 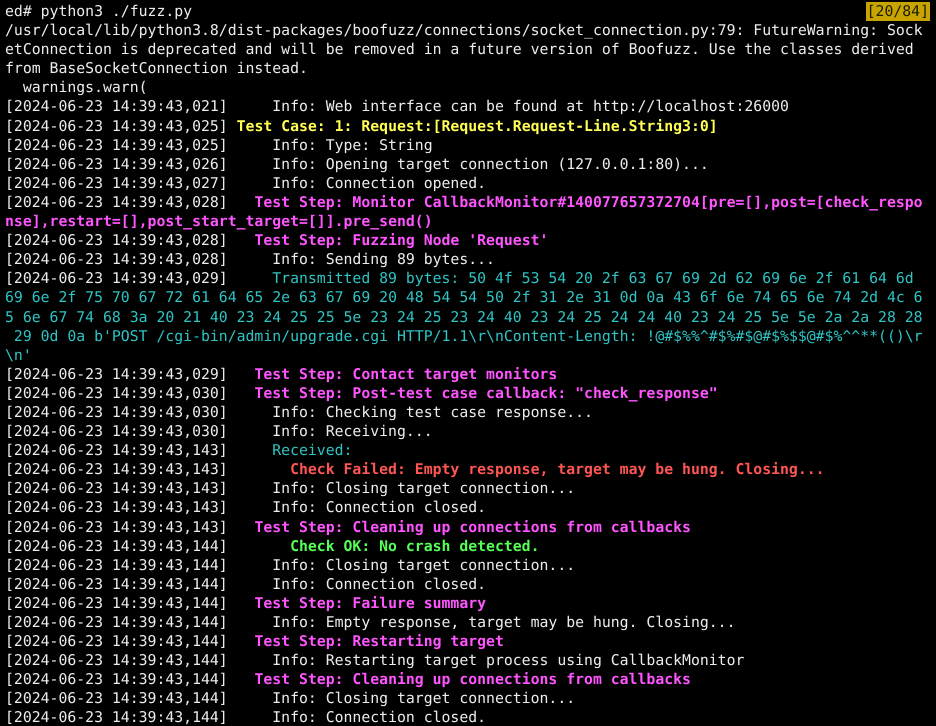 What do you see at coordinates (464, 50) in the screenshot?
I see `log-message: /usr/local/lib/python3.8/dist-packages/boofuzz/connections/socket_connection.py:79: FutureWarning: SocketConnection is deprecated and will be removed in a future version of Boofuzz. Use the classes derived from BaseSocketConnection instead.` at bounding box center [464, 50].